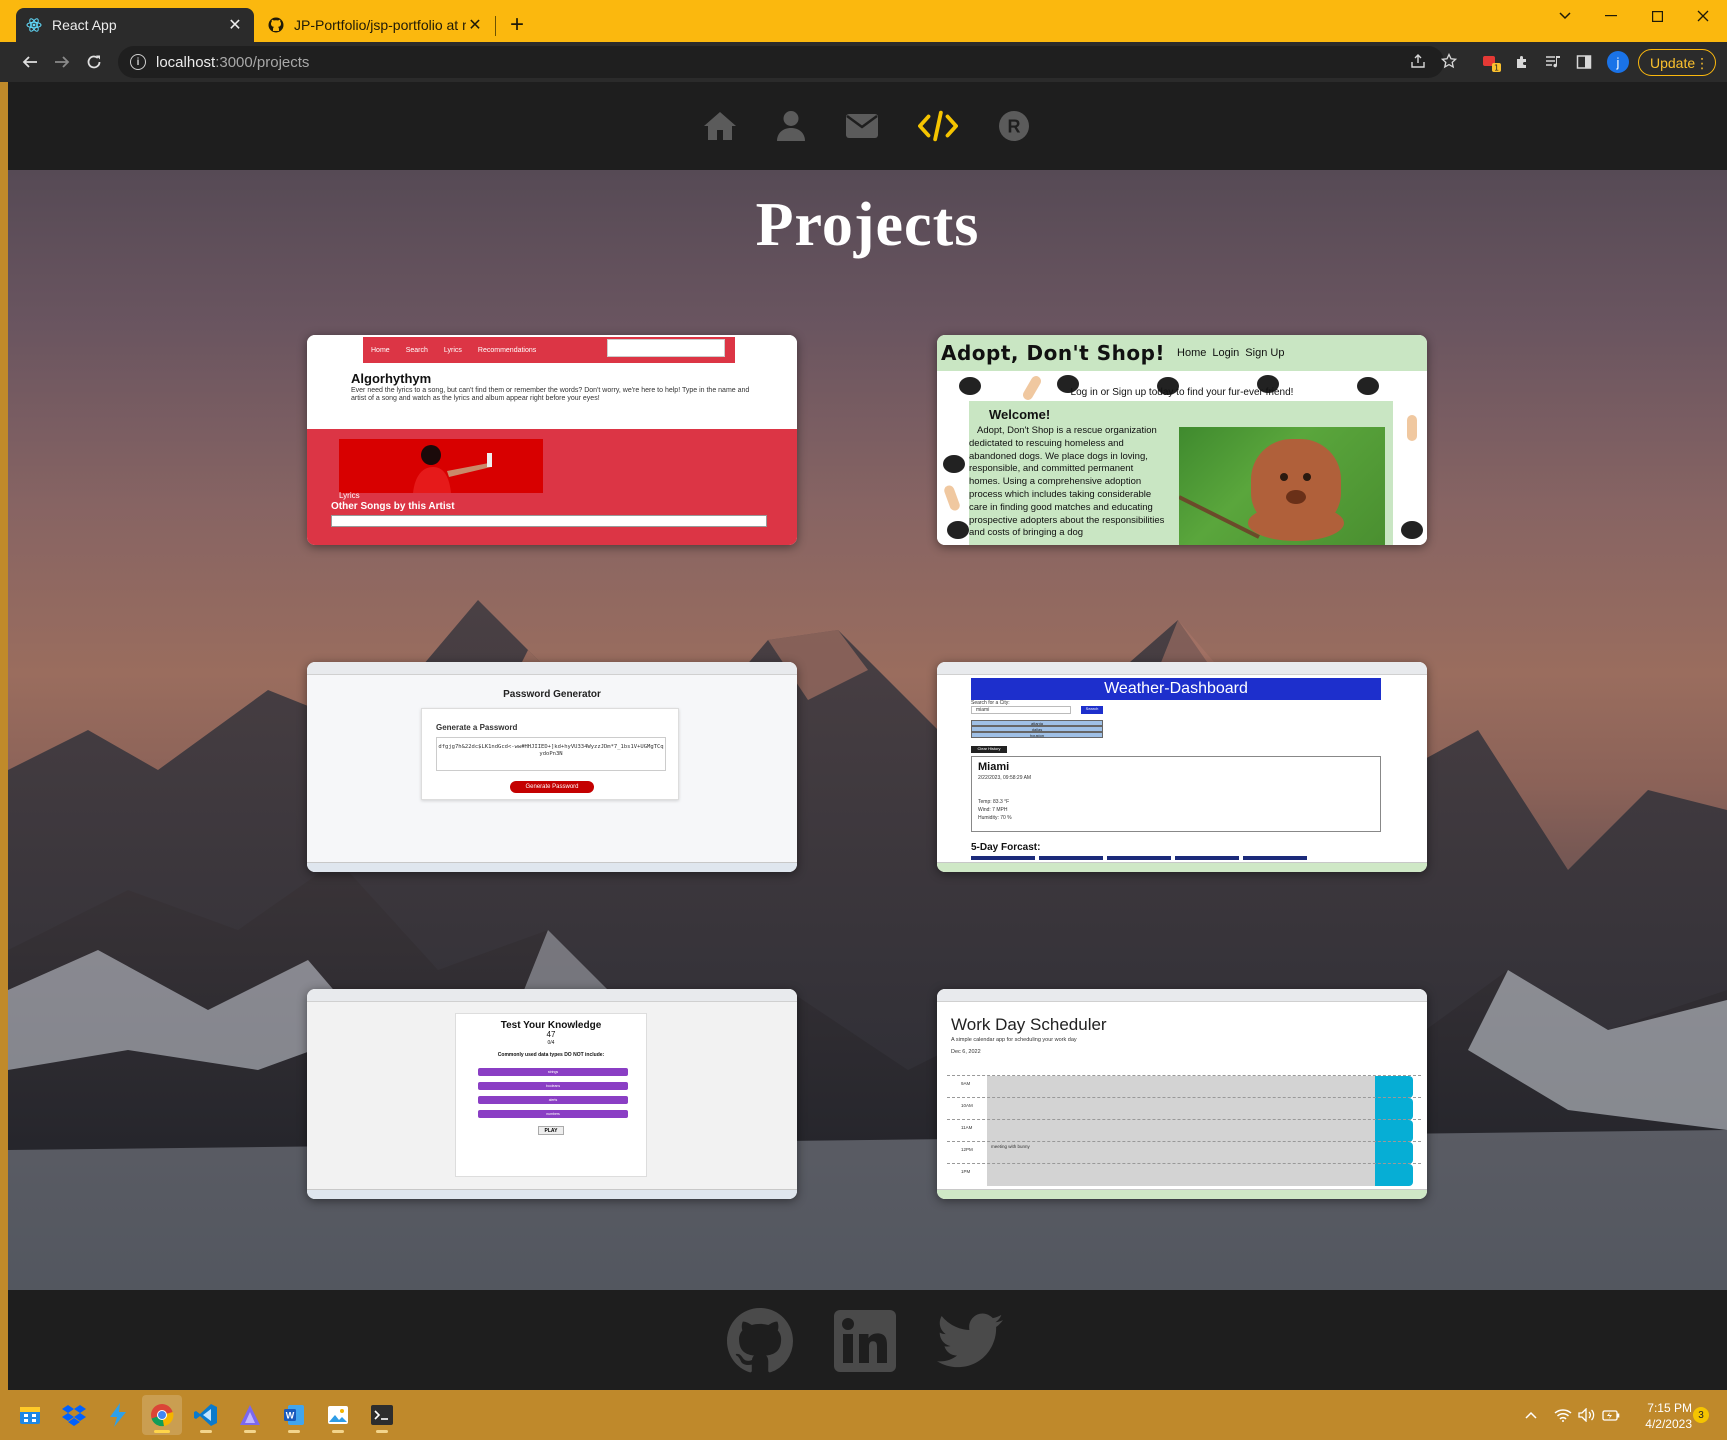  Describe the element at coordinates (1184, 1086) in the screenshot. I see `mini-hour-row: 9AM` at that location.